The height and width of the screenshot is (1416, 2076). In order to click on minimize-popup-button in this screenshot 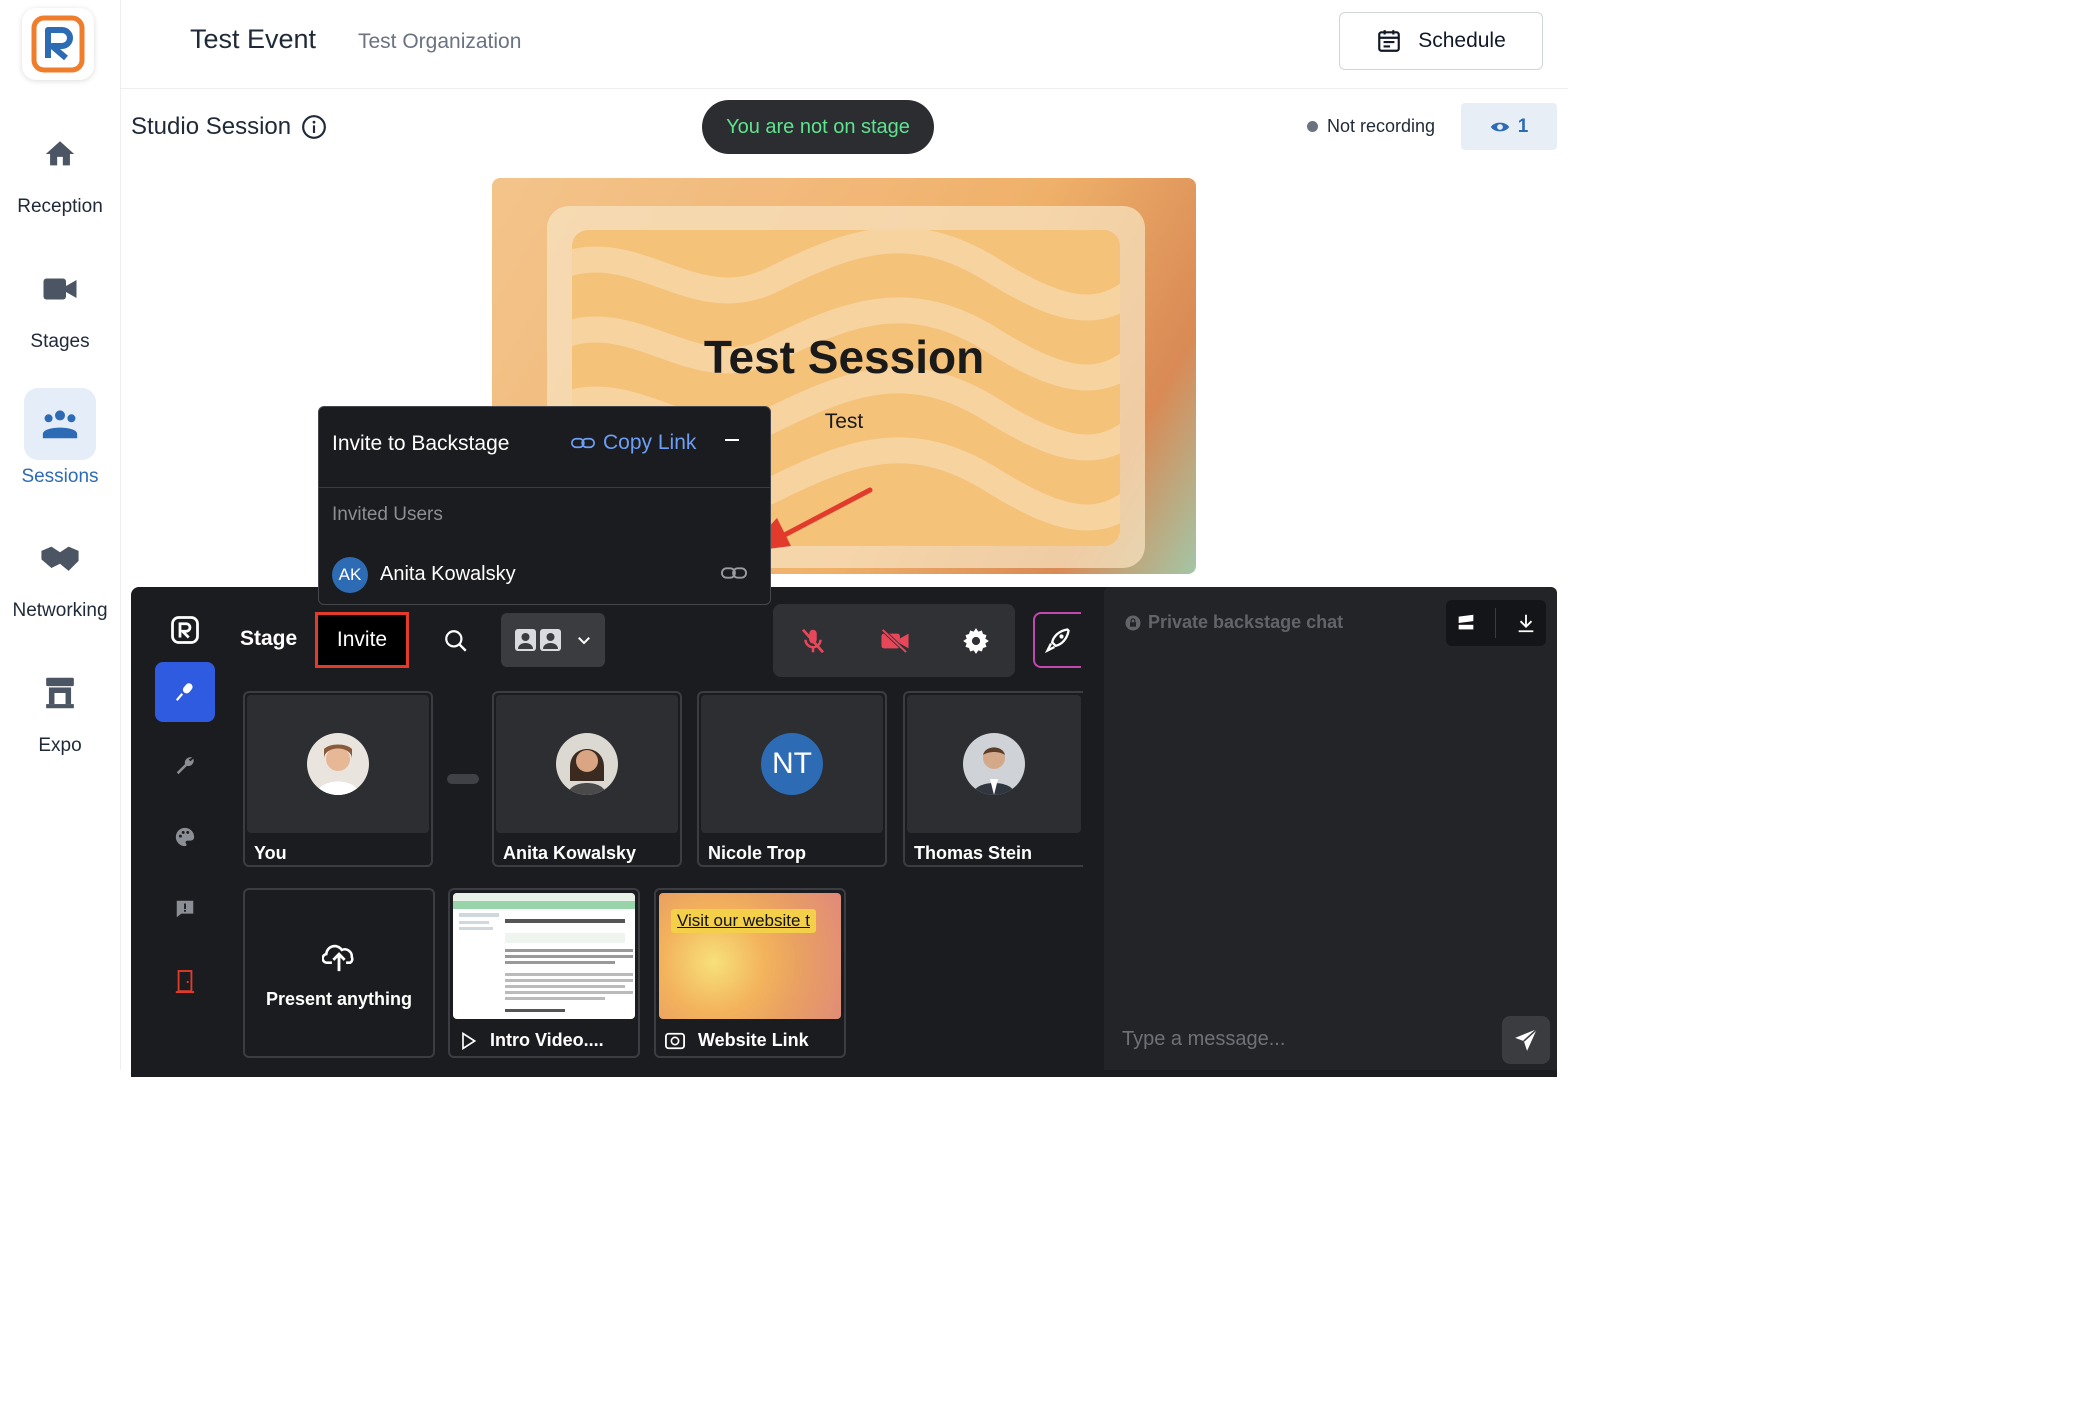, I will do `click(732, 442)`.